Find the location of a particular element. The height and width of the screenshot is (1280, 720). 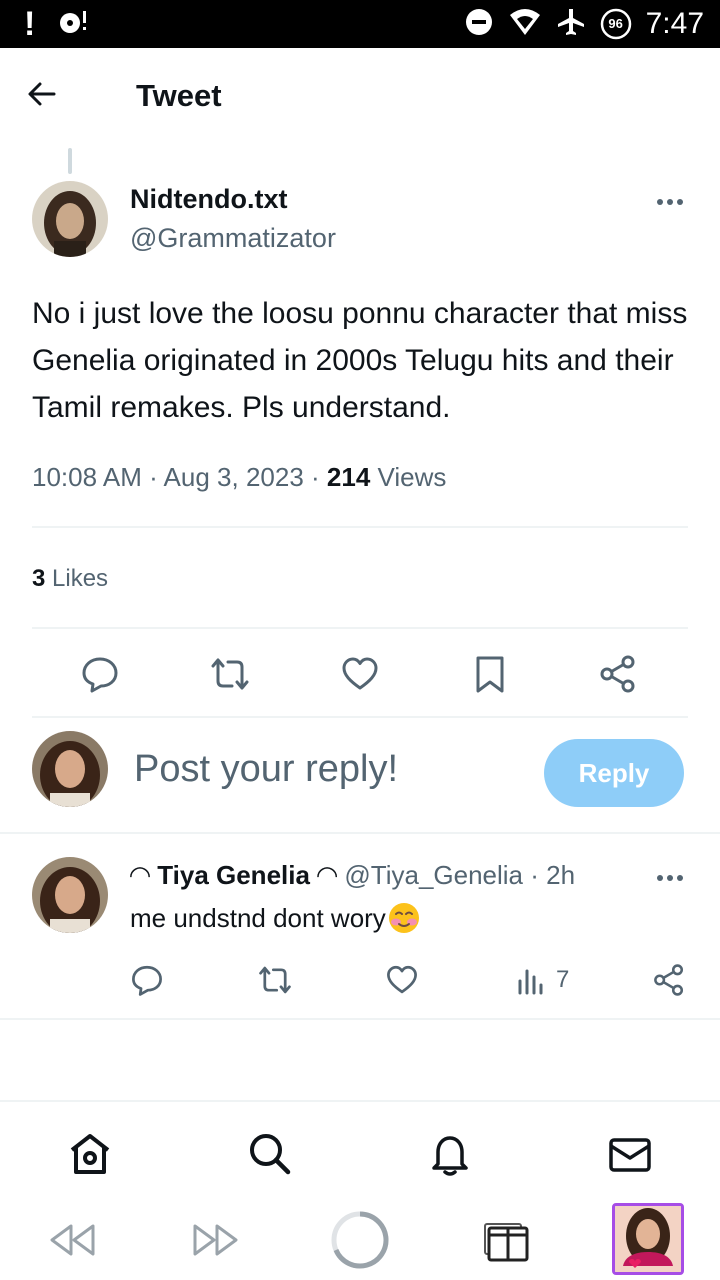

author-handle: @Grammatizator is located at coordinates (233, 238).